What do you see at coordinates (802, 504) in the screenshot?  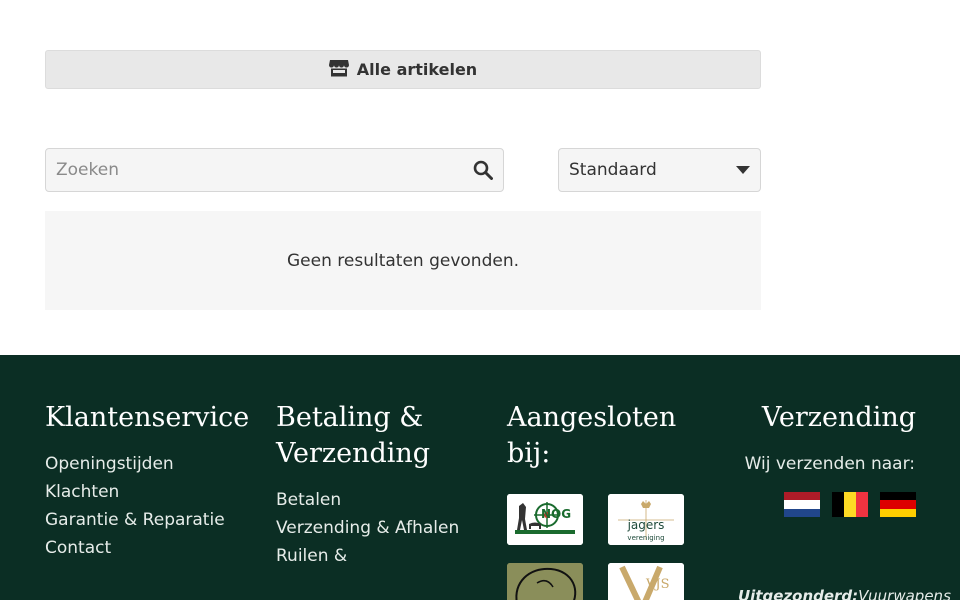 I see `netherlands-flag` at bounding box center [802, 504].